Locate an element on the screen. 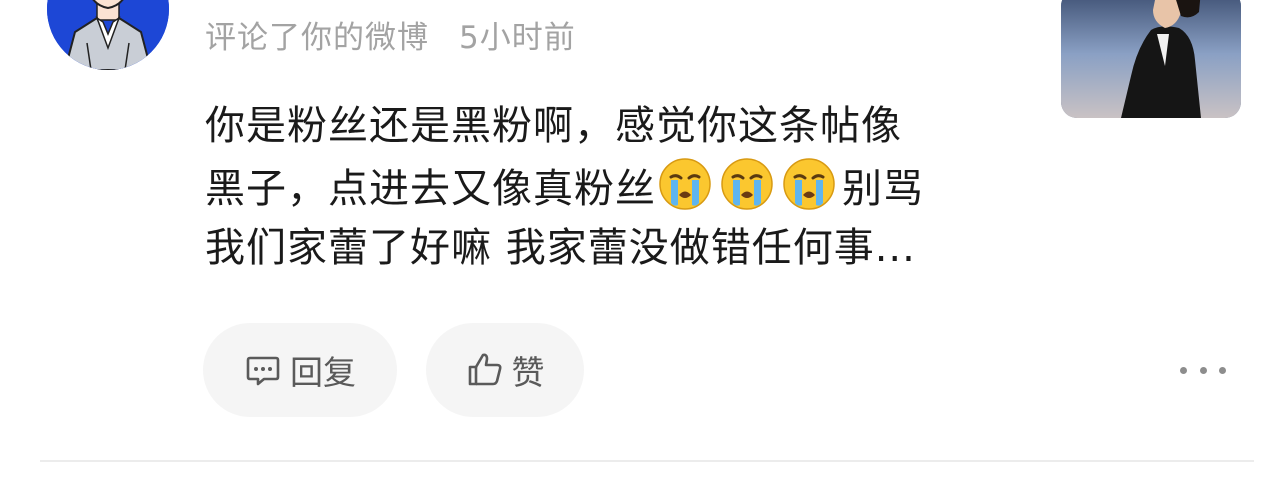 The width and height of the screenshot is (1282, 493). thumbs-up-icon is located at coordinates (484, 369).